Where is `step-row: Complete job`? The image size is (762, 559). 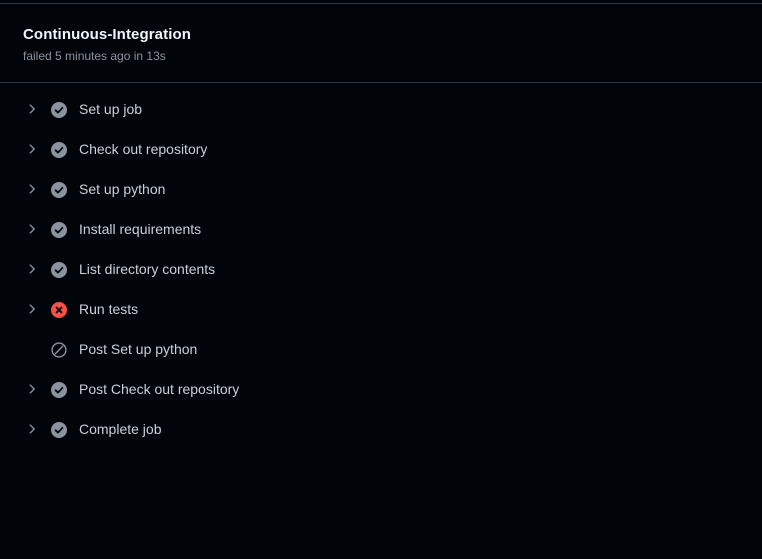 step-row: Complete job is located at coordinates (381, 430).